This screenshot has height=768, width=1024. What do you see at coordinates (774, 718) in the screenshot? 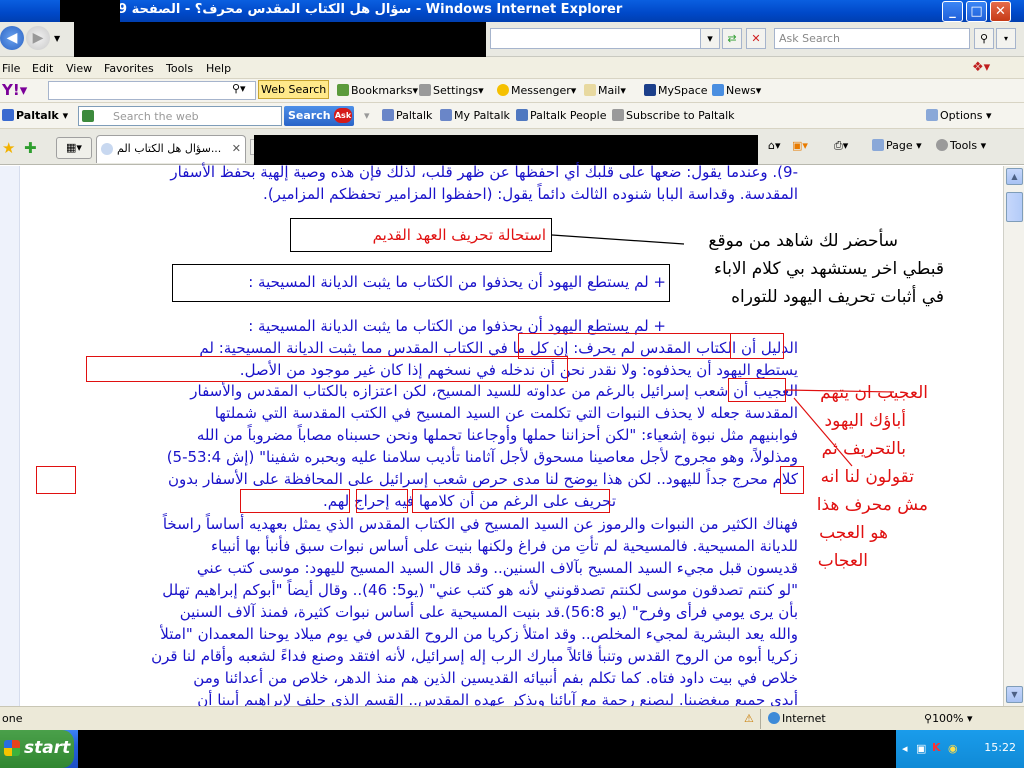
I see `globe-icon` at bounding box center [774, 718].